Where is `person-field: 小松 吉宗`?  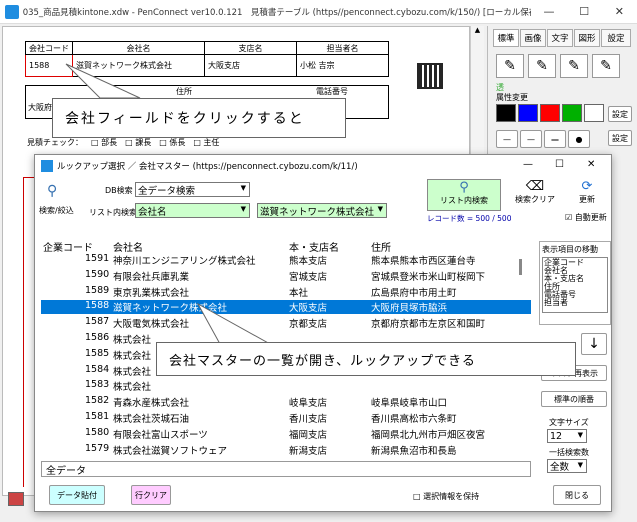 person-field: 小松 吉宗 is located at coordinates (342, 65).